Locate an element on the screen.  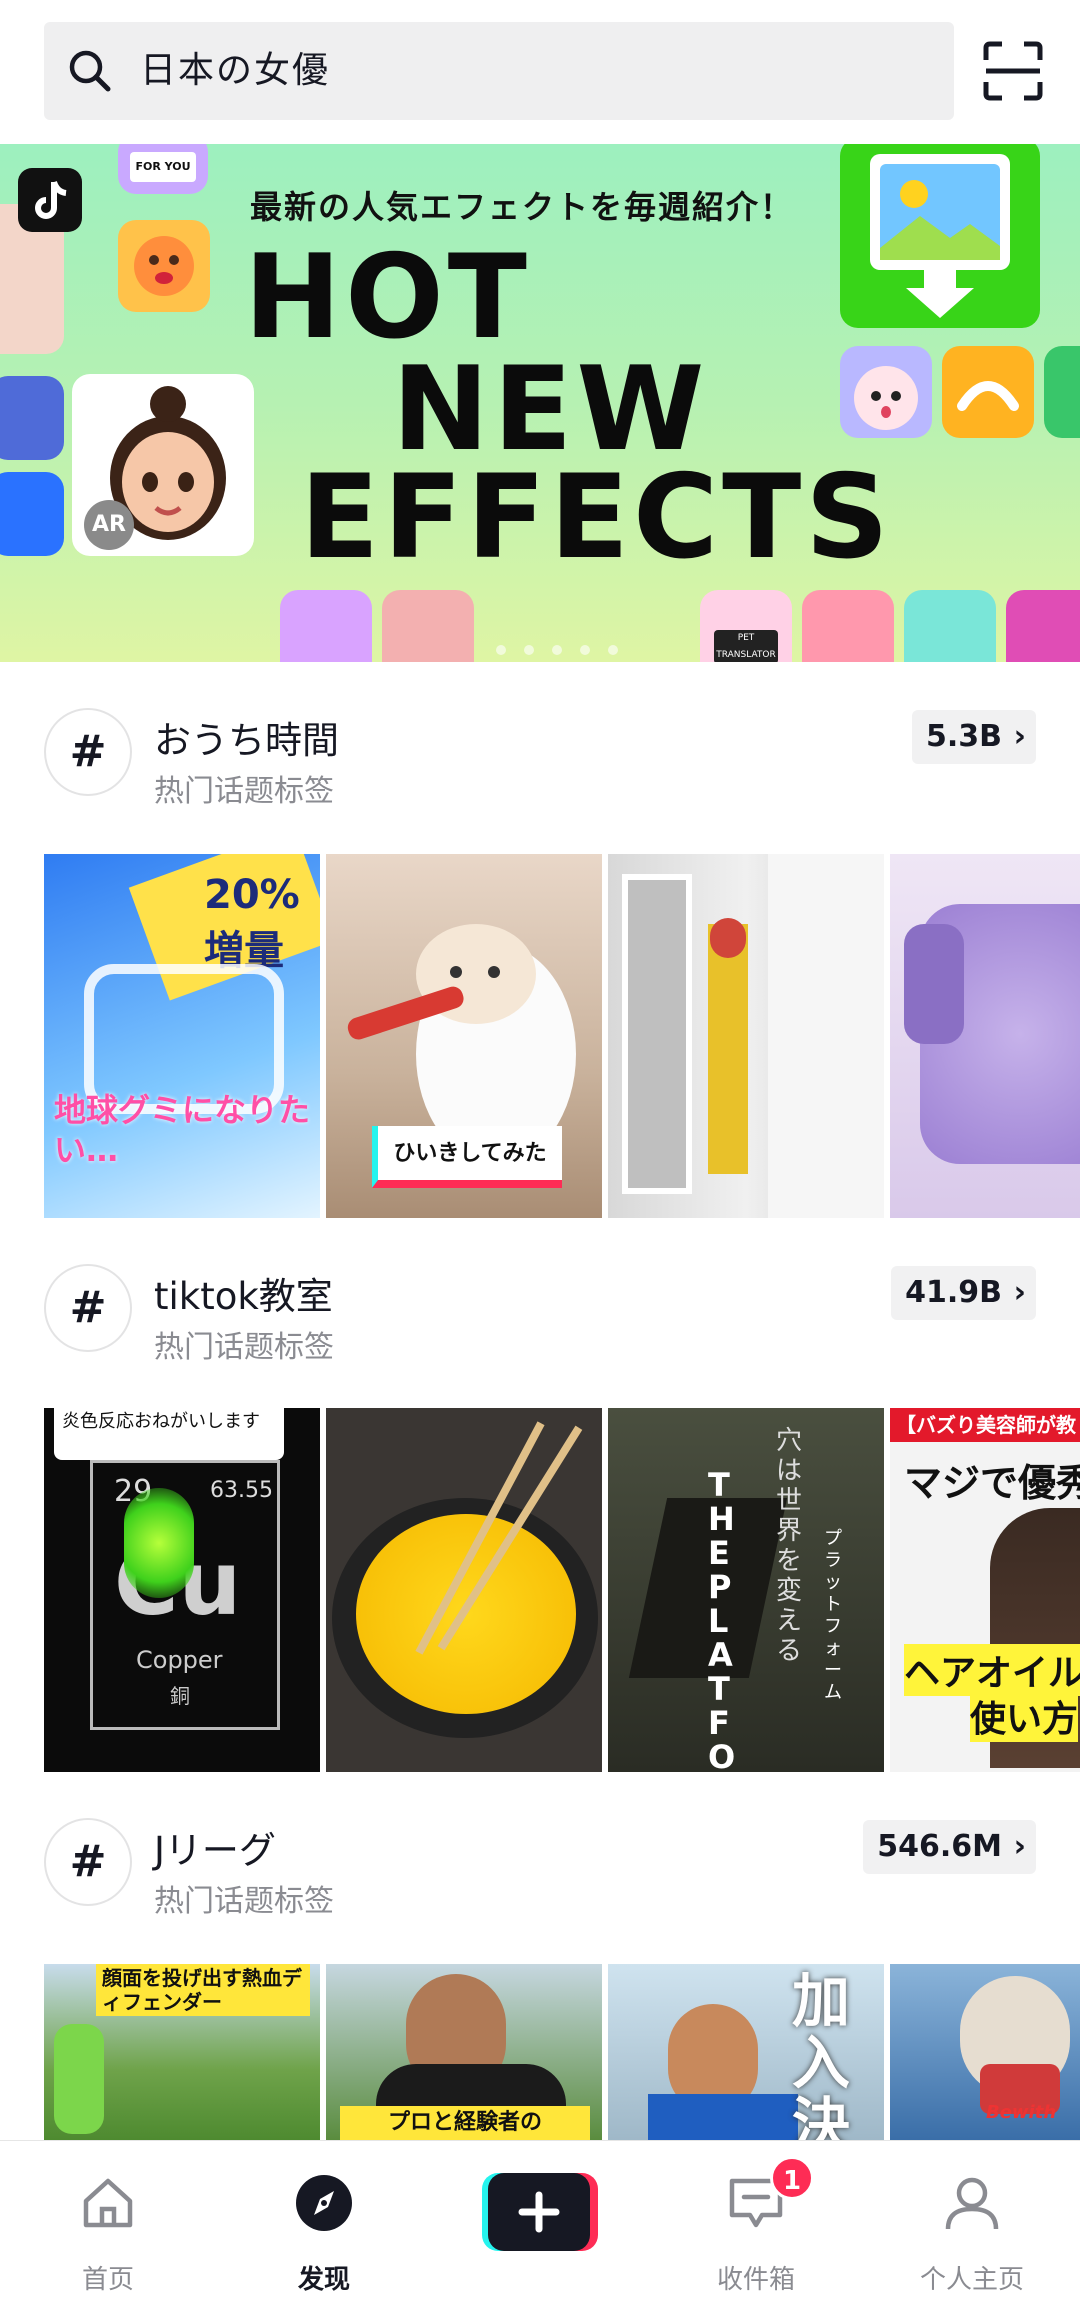
twins-effect-tile is located at coordinates (428, 626).